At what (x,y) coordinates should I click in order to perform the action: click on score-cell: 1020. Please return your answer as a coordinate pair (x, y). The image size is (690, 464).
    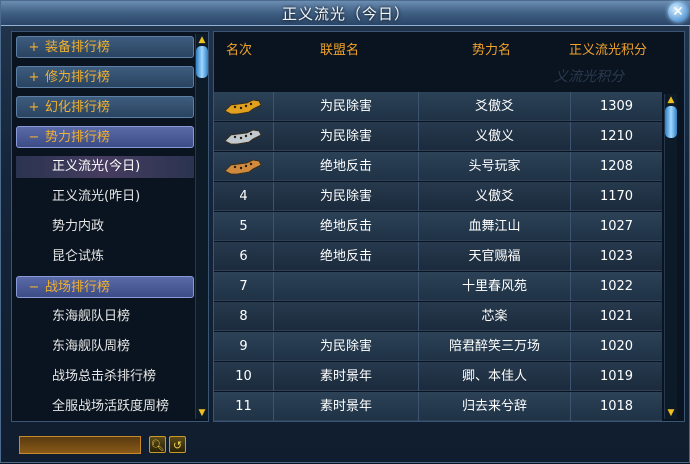
    Looking at the image, I should click on (616, 346).